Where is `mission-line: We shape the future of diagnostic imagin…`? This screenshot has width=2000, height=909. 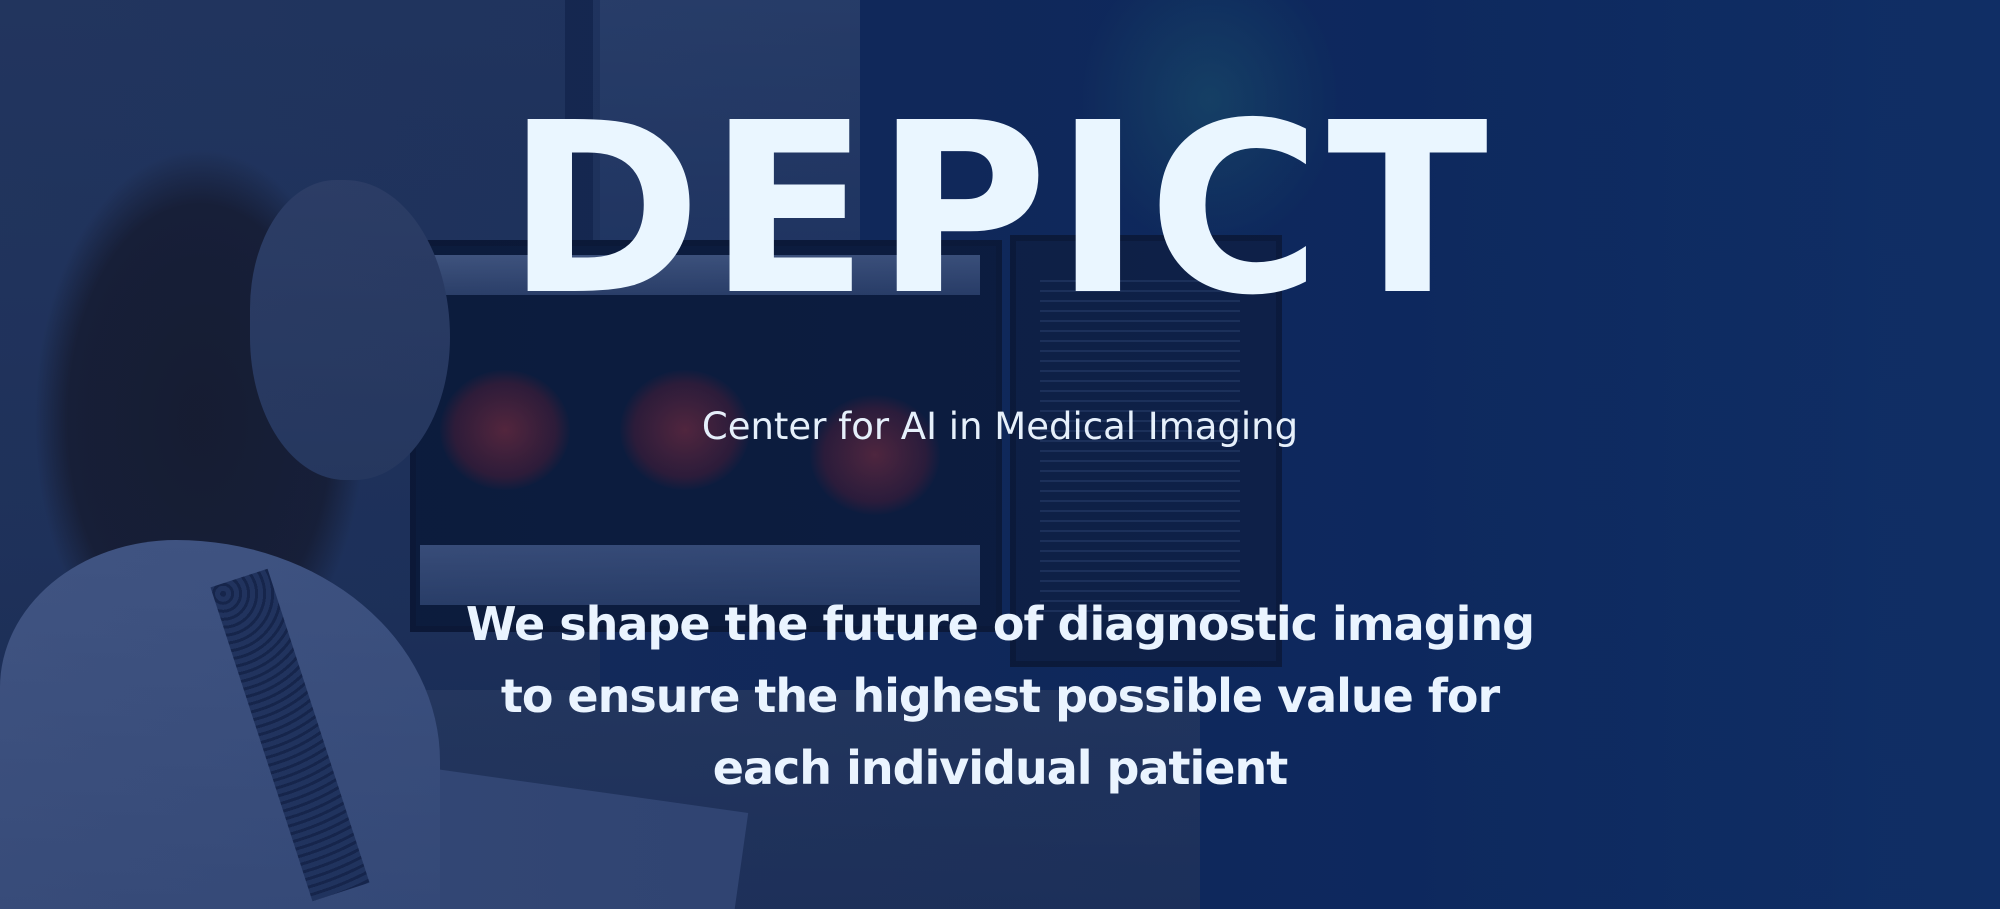
mission-line: We shape the future of diagnostic imagin… is located at coordinates (1000, 624).